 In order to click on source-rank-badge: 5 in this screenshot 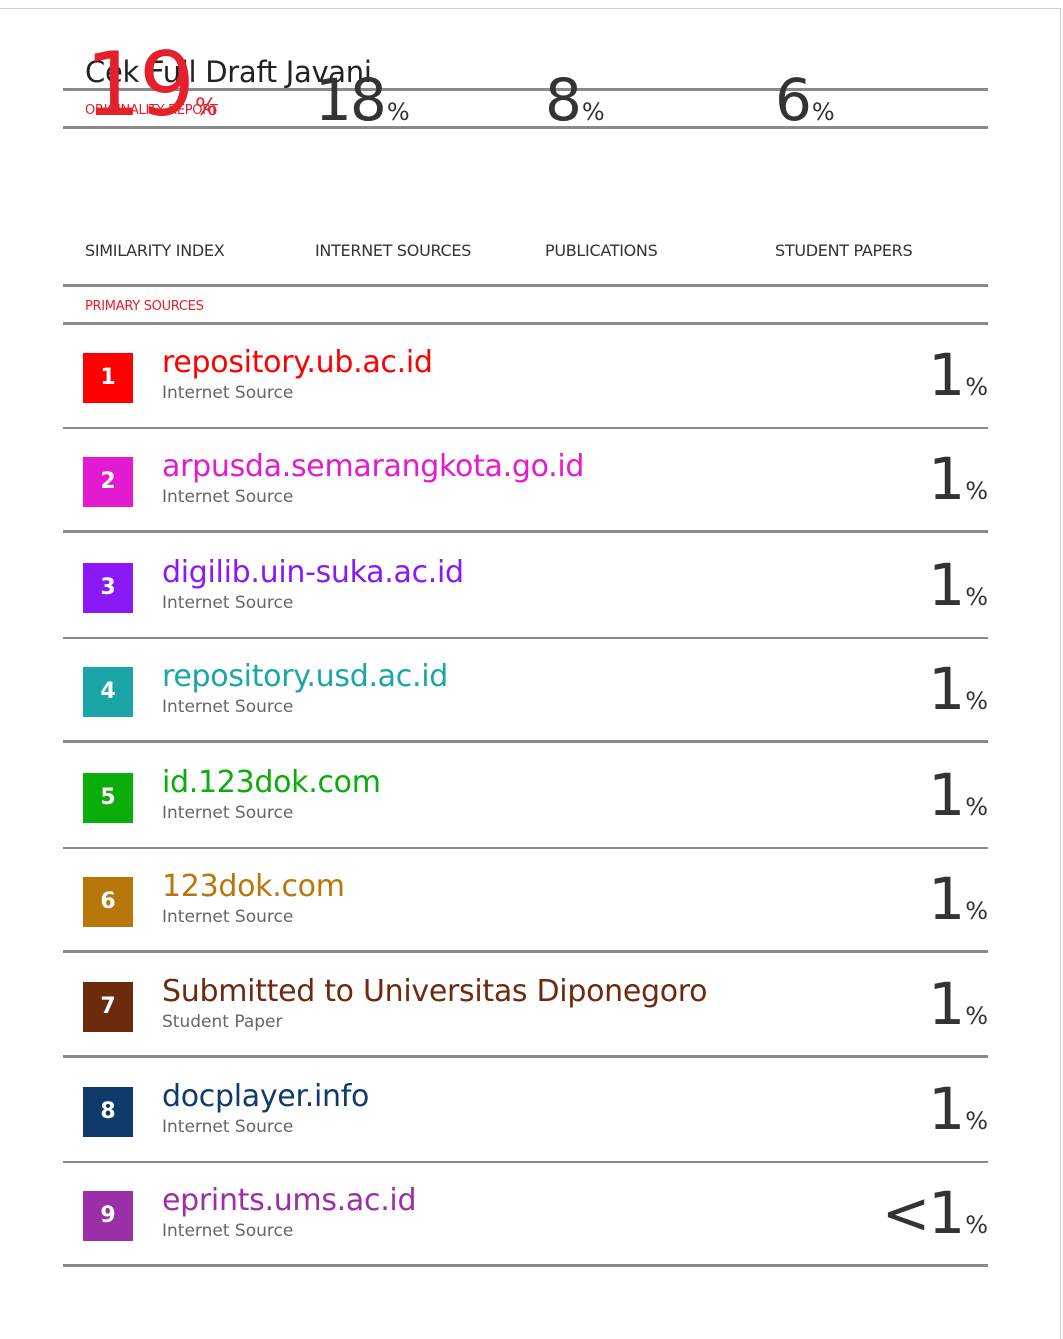, I will do `click(108, 798)`.